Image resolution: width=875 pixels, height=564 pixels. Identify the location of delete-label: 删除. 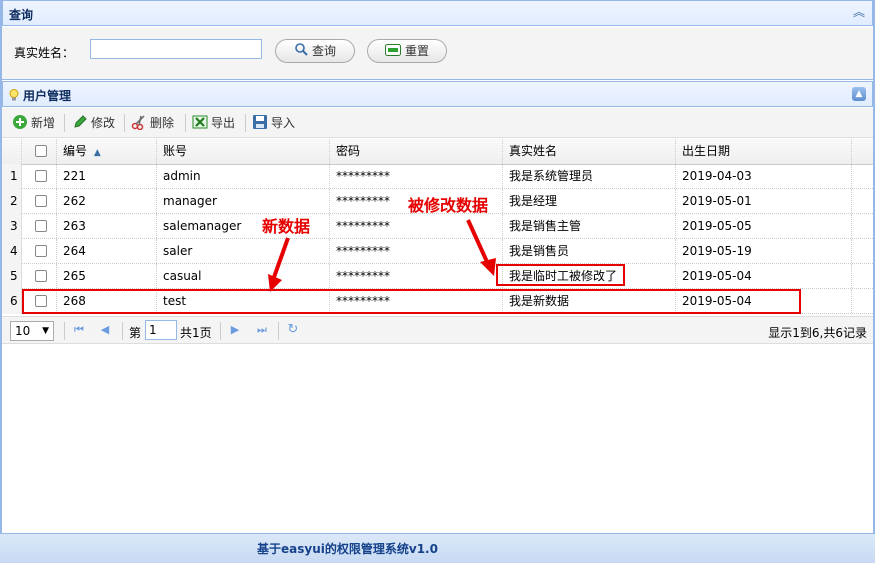
(162, 123).